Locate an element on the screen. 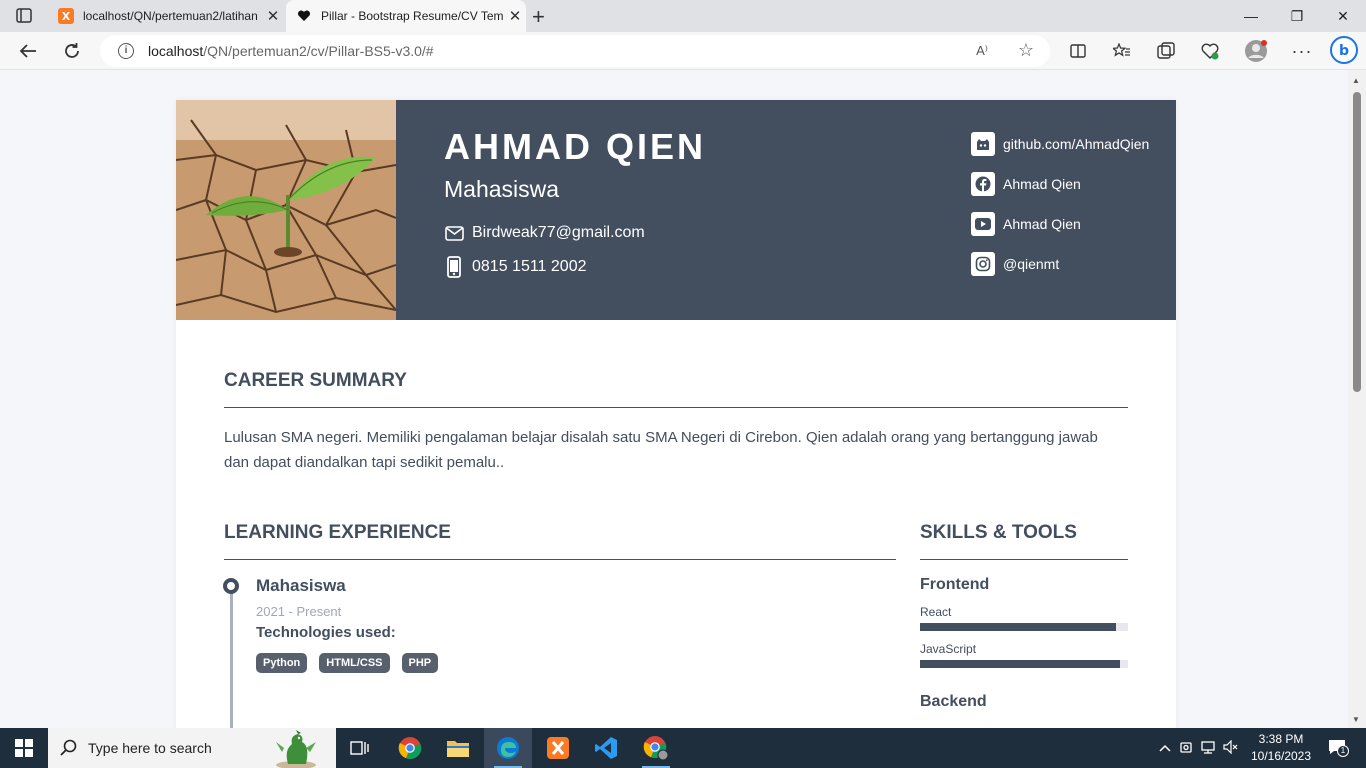 This screenshot has width=1366, height=768. favorites-icon is located at coordinates (1122, 51).